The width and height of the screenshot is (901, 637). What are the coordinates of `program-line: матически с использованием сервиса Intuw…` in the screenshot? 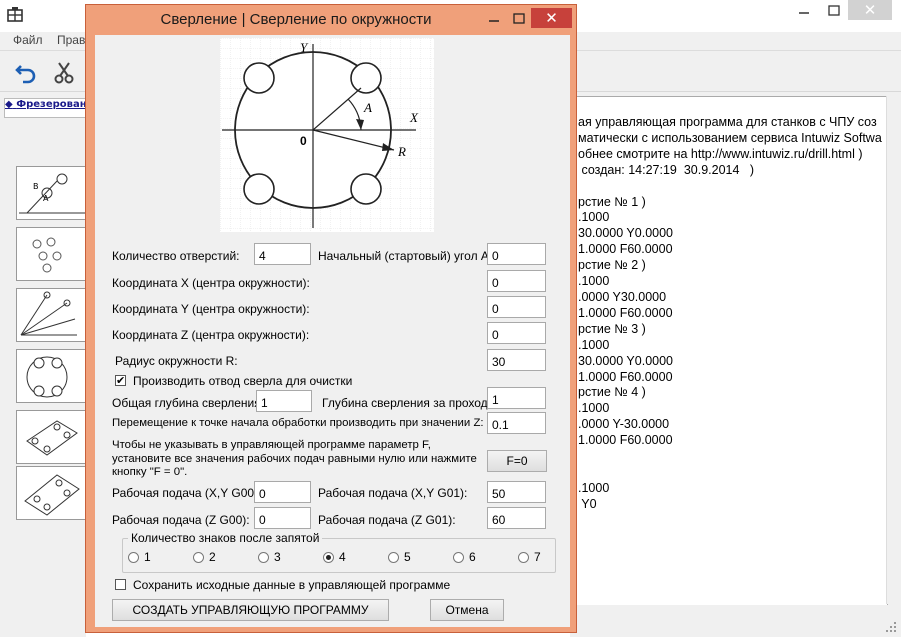 It's located at (730, 137).